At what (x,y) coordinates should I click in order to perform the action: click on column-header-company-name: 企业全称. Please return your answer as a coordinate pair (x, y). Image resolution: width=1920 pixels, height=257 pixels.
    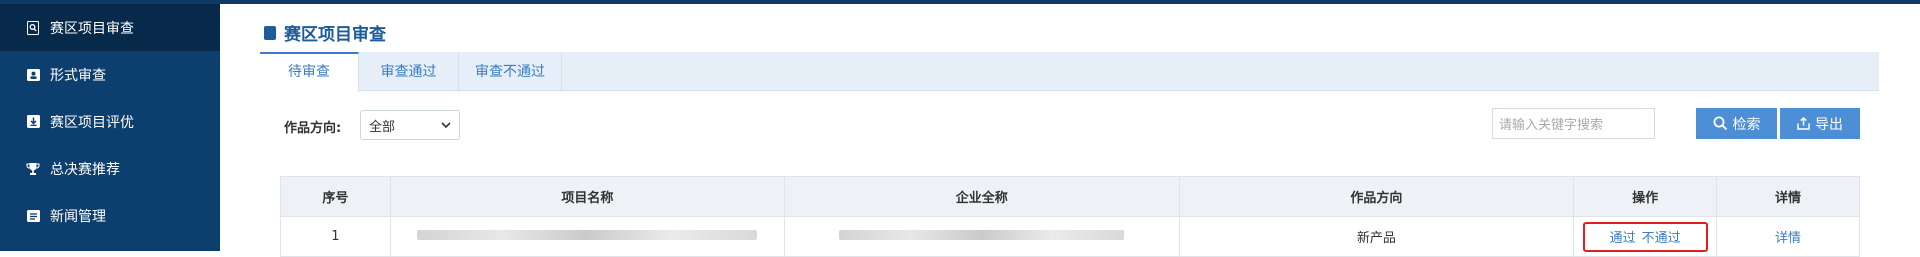
    Looking at the image, I should click on (981, 196).